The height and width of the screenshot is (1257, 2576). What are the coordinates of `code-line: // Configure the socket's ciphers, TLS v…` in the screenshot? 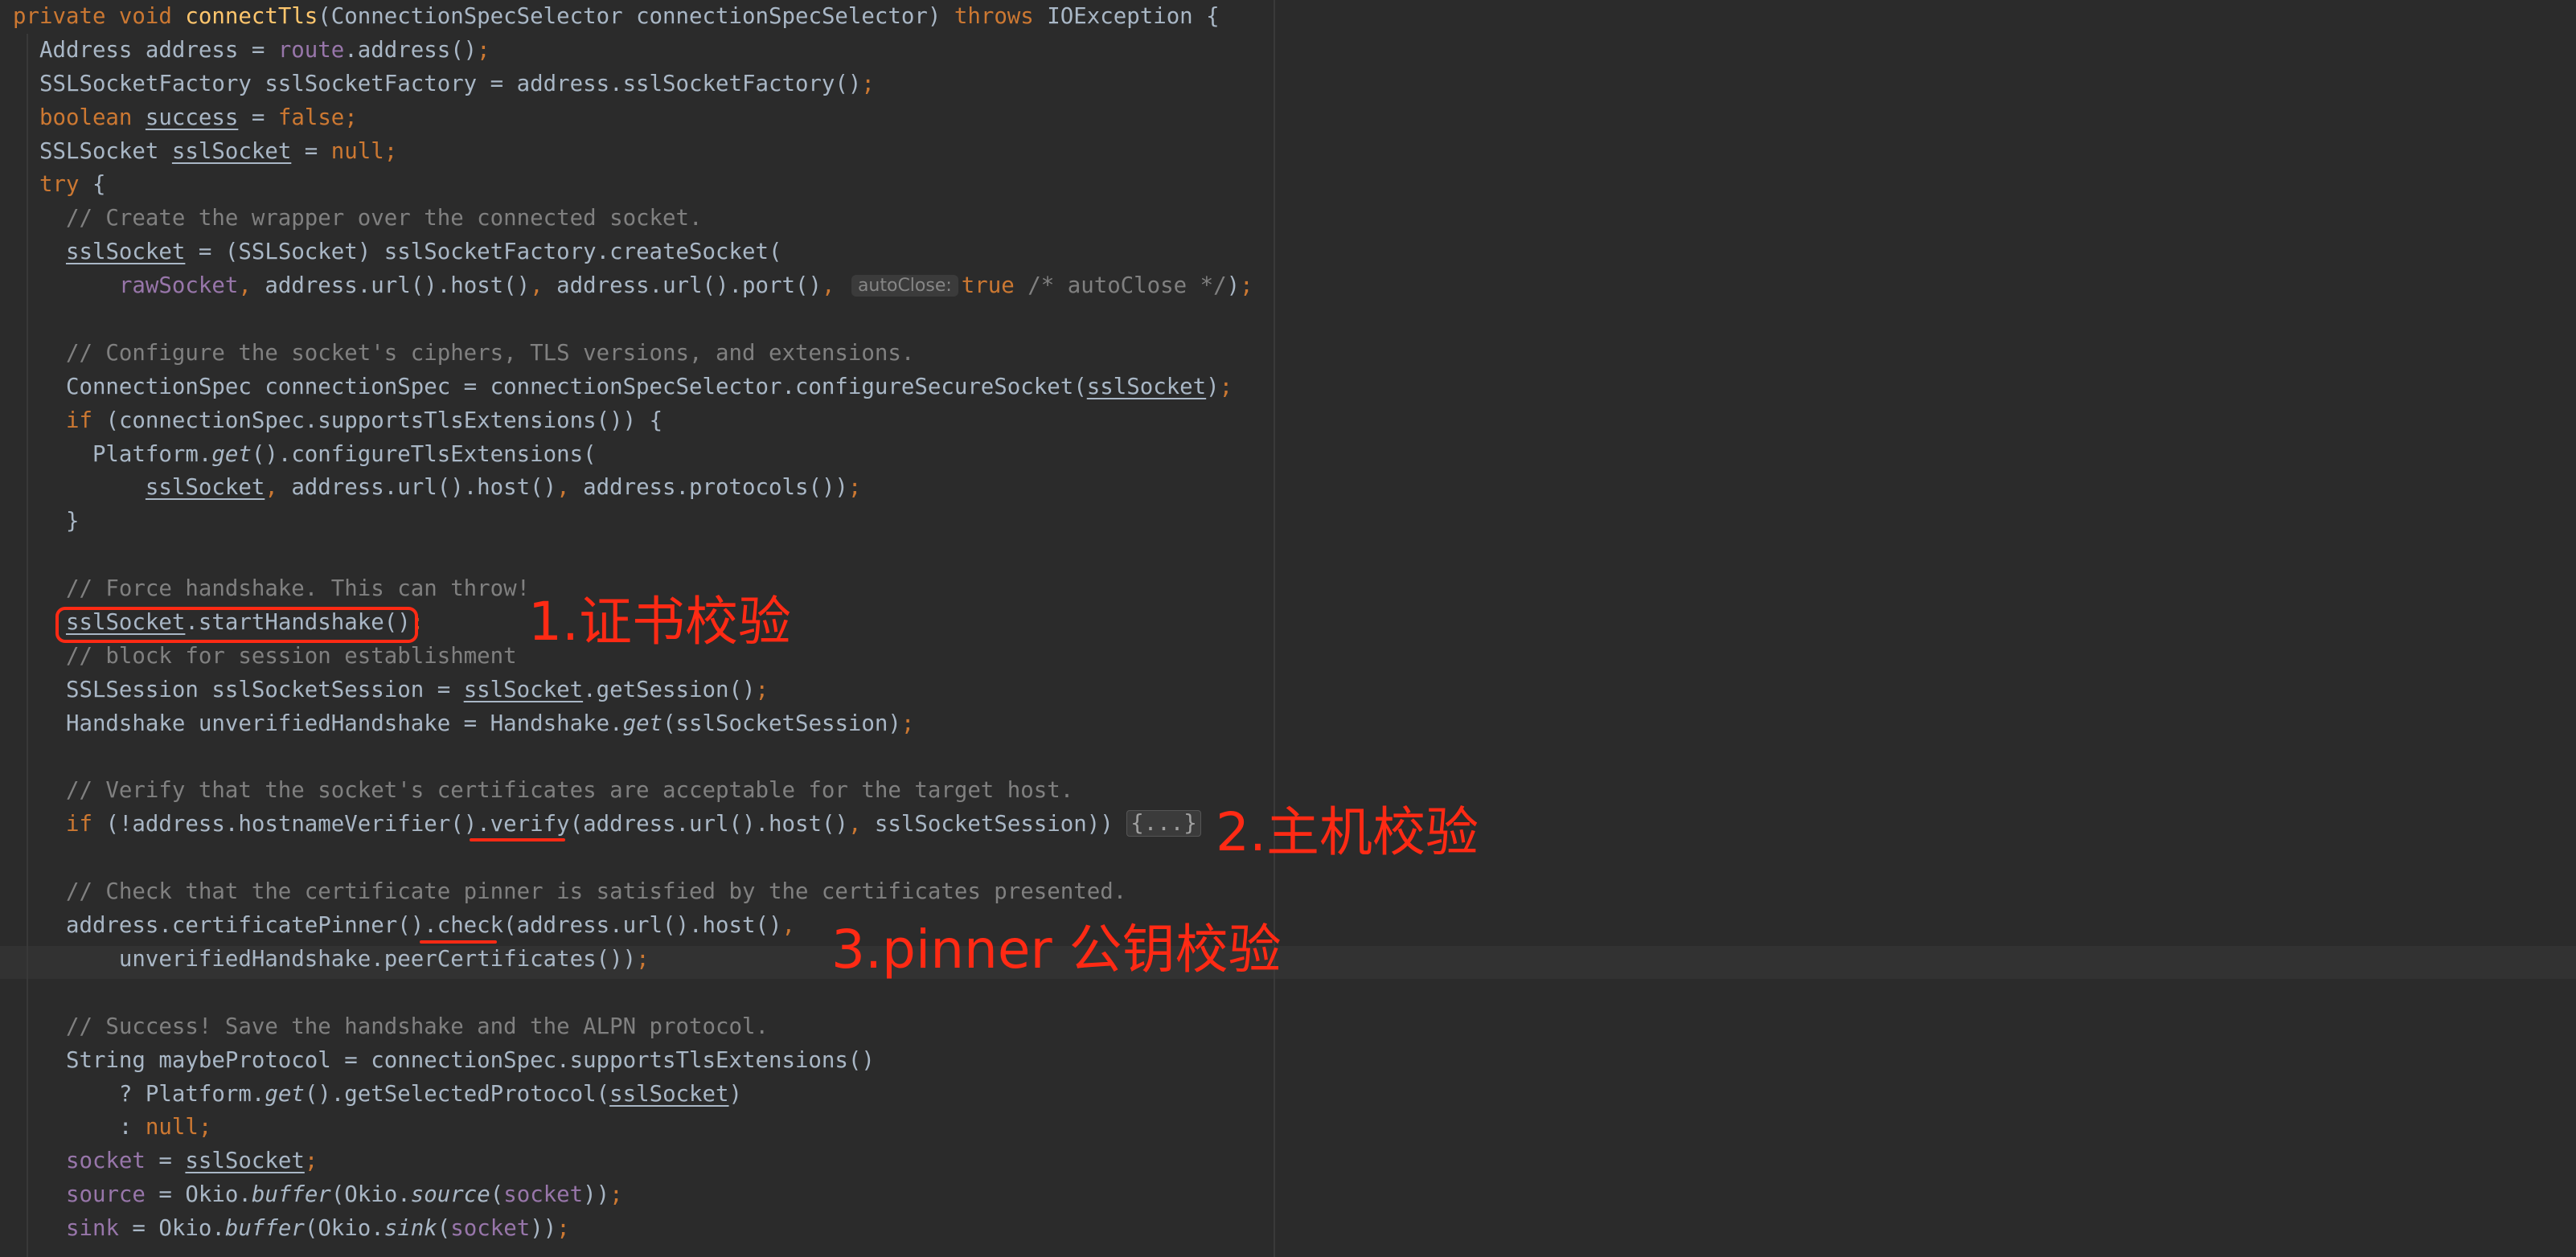 It's located at (640, 354).